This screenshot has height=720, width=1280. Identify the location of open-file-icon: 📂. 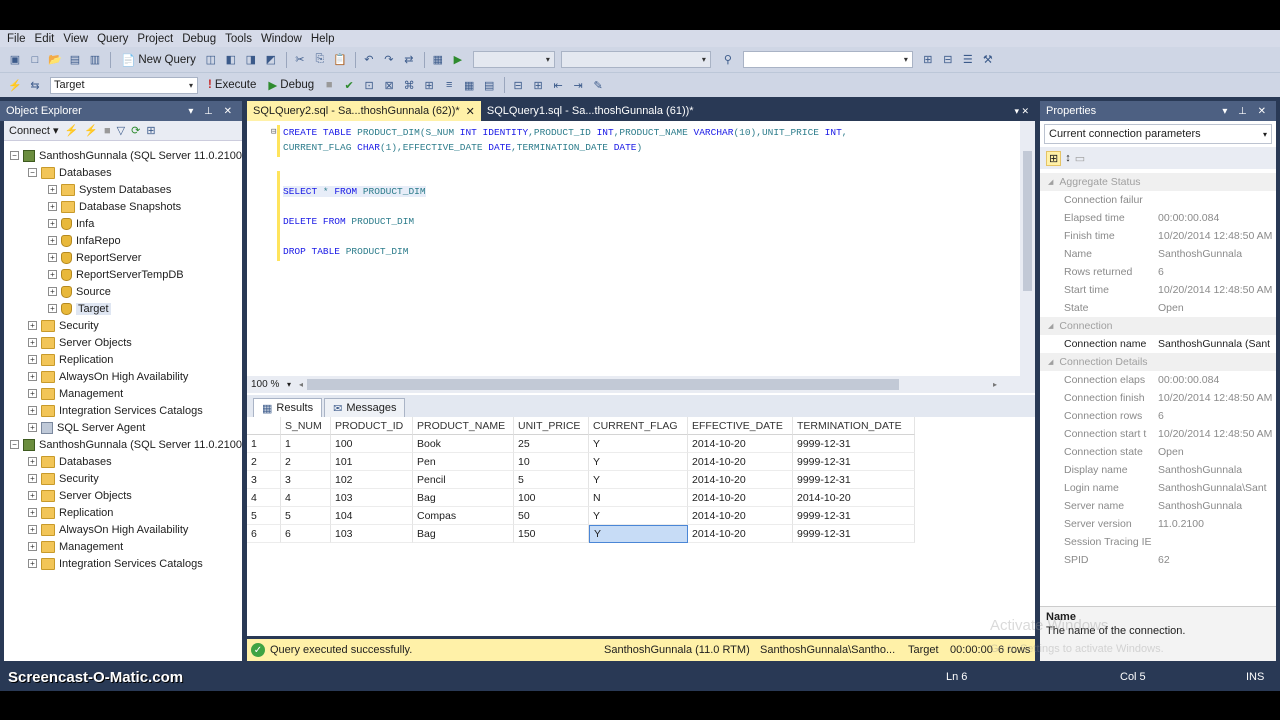
(55, 60).